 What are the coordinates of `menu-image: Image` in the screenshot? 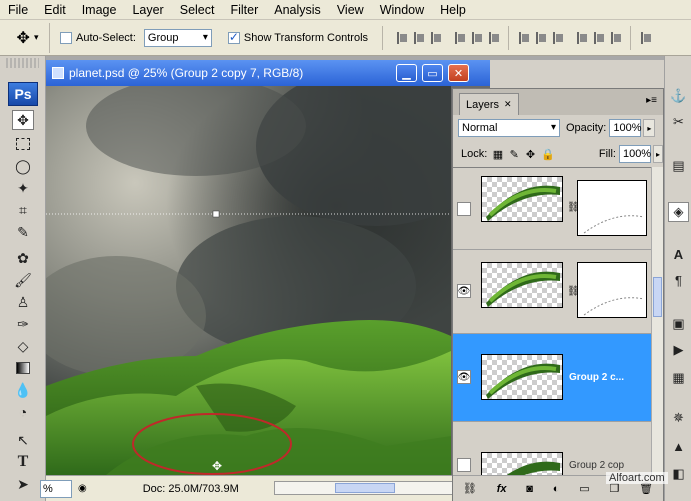 It's located at (99, 10).